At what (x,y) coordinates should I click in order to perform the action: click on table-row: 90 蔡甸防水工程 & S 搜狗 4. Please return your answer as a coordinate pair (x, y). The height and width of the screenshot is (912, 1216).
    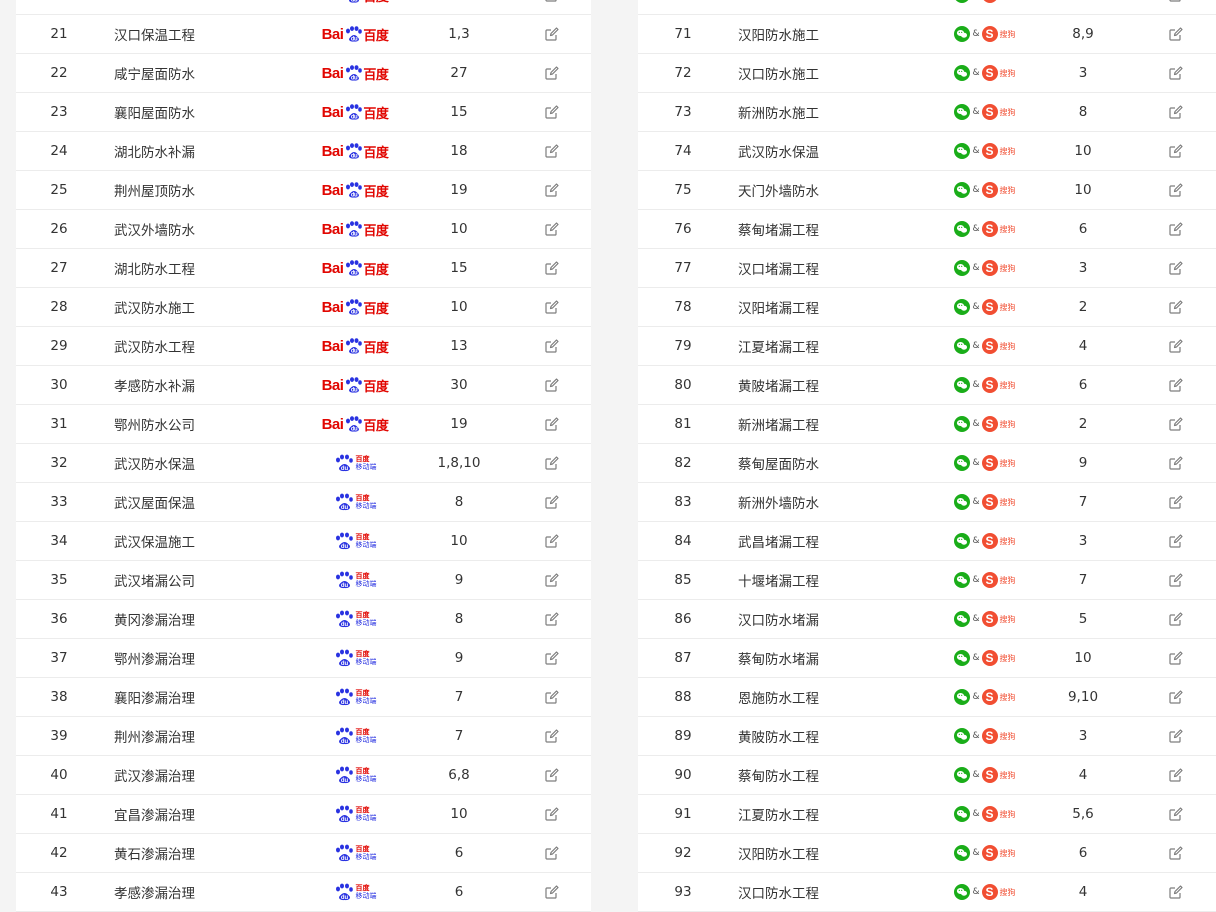
    Looking at the image, I should click on (927, 775).